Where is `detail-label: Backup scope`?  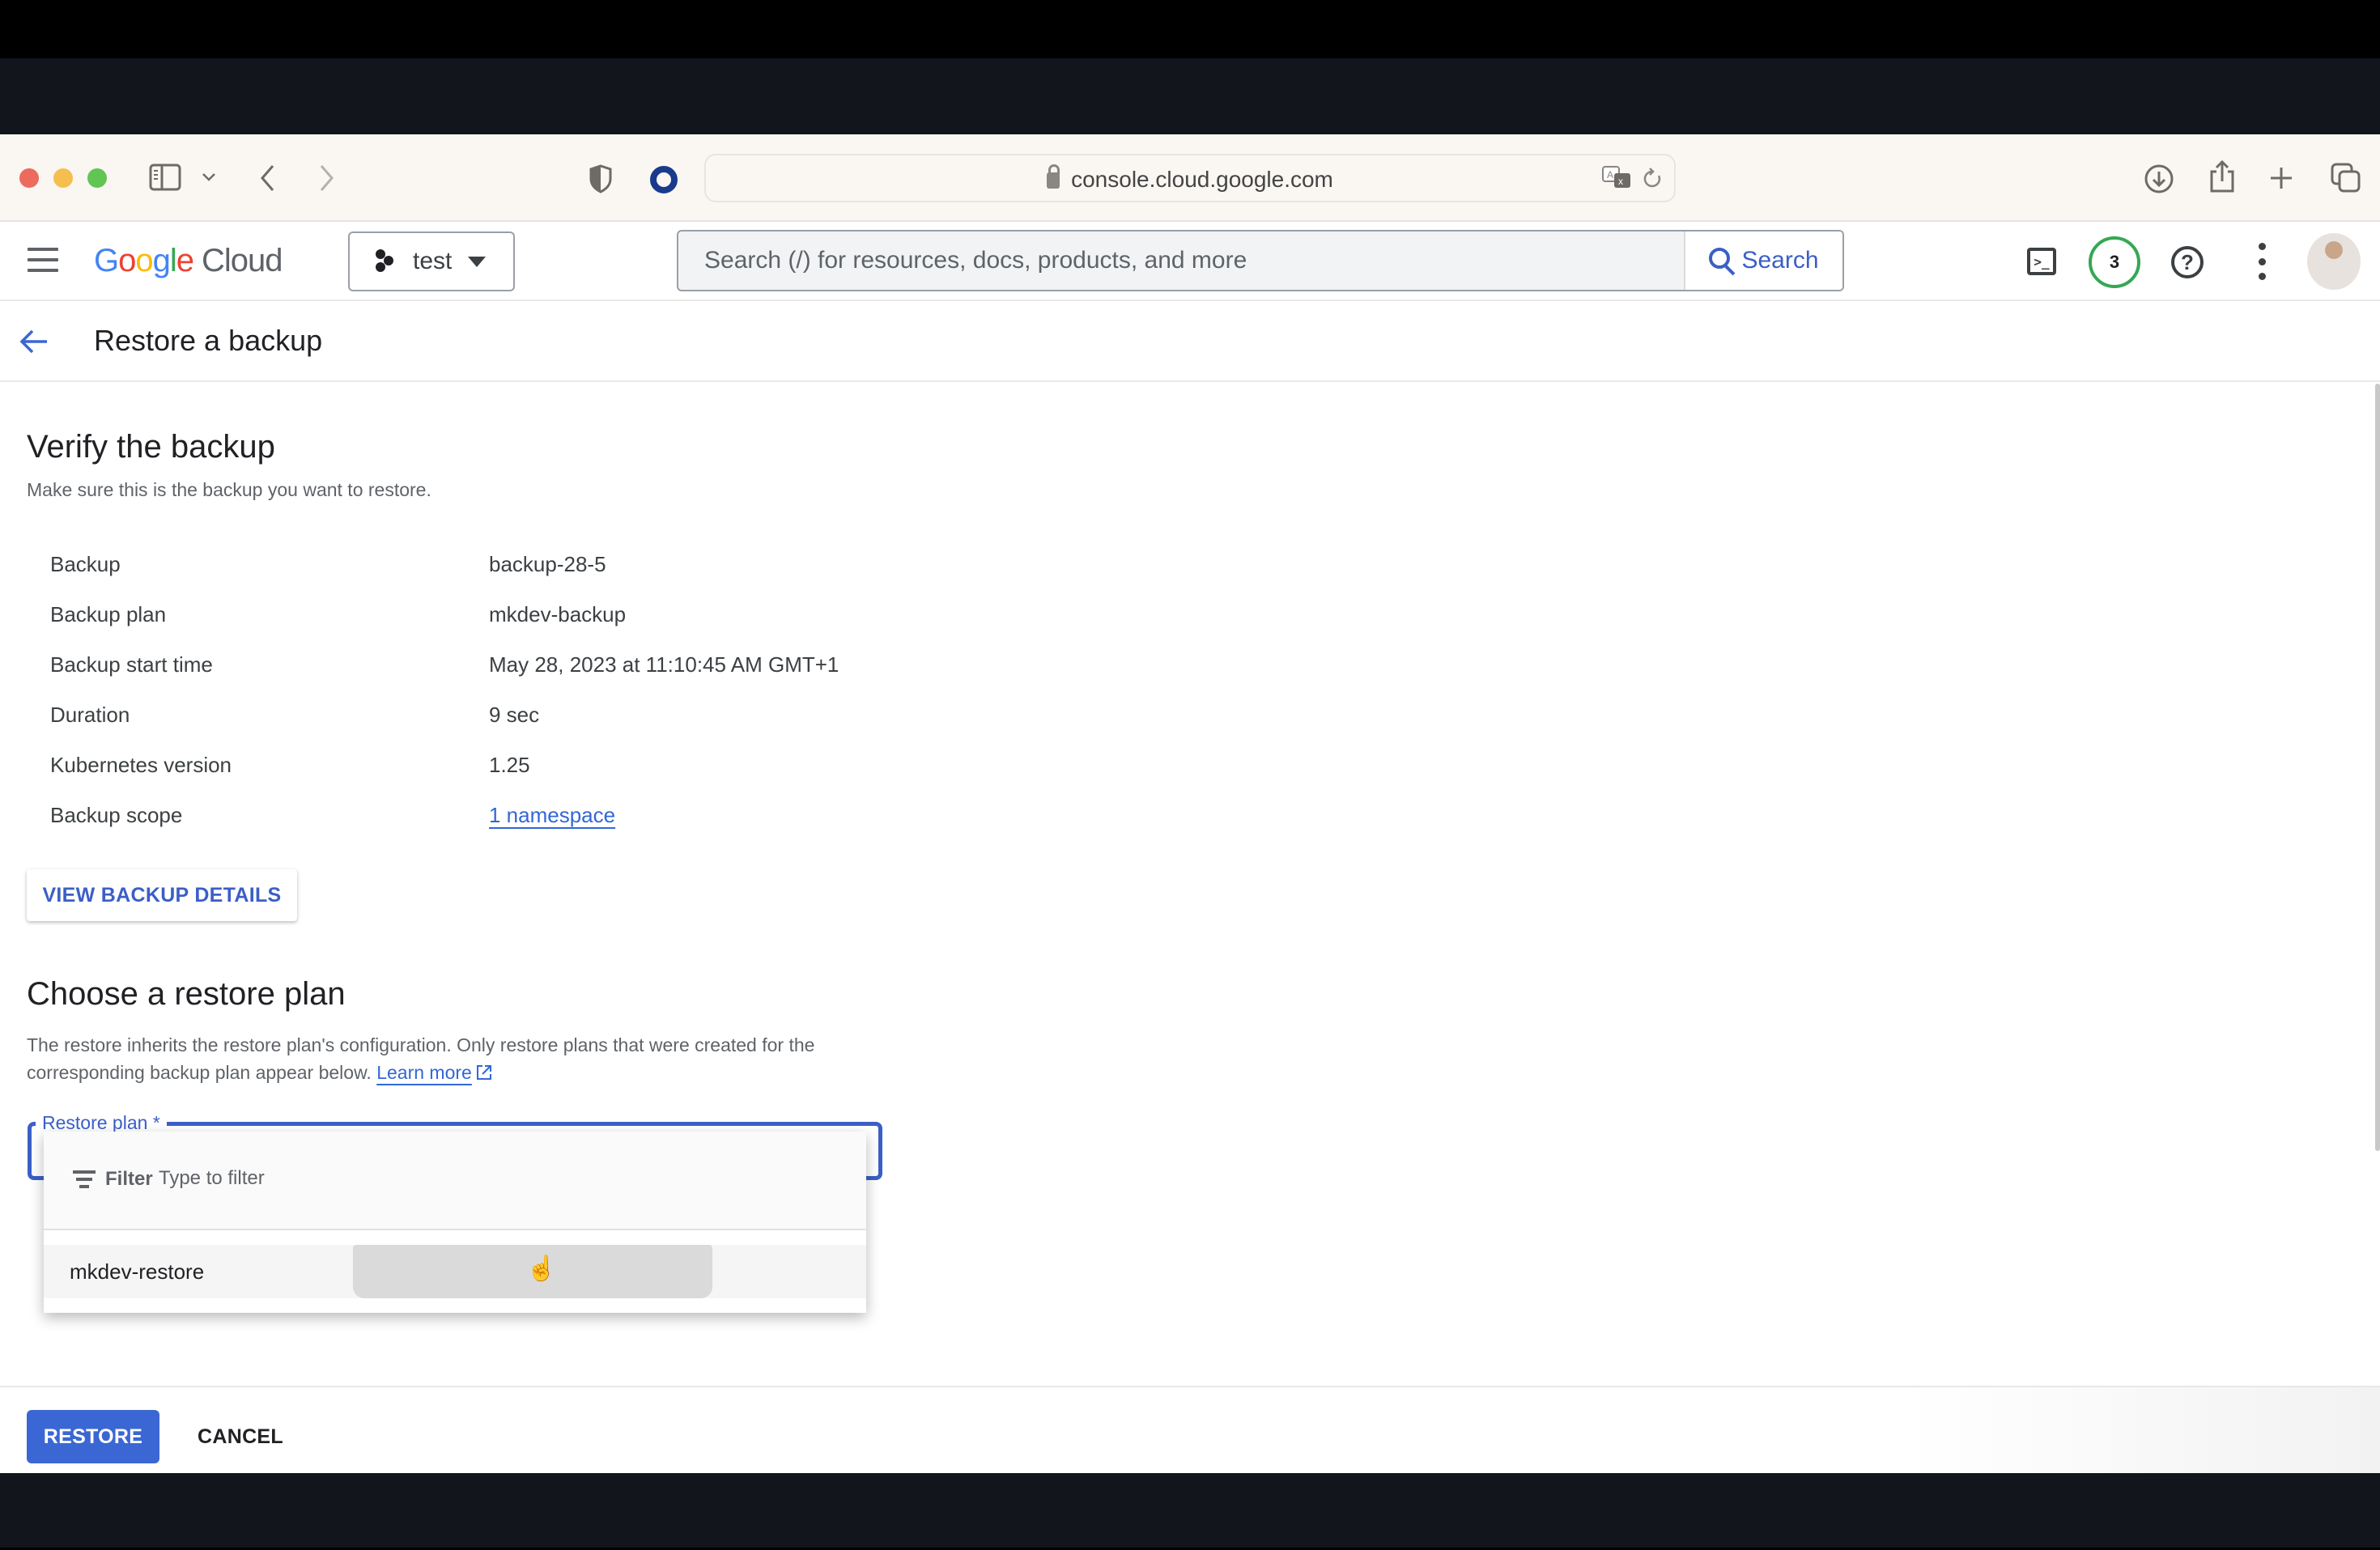 detail-label: Backup scope is located at coordinates (116, 815).